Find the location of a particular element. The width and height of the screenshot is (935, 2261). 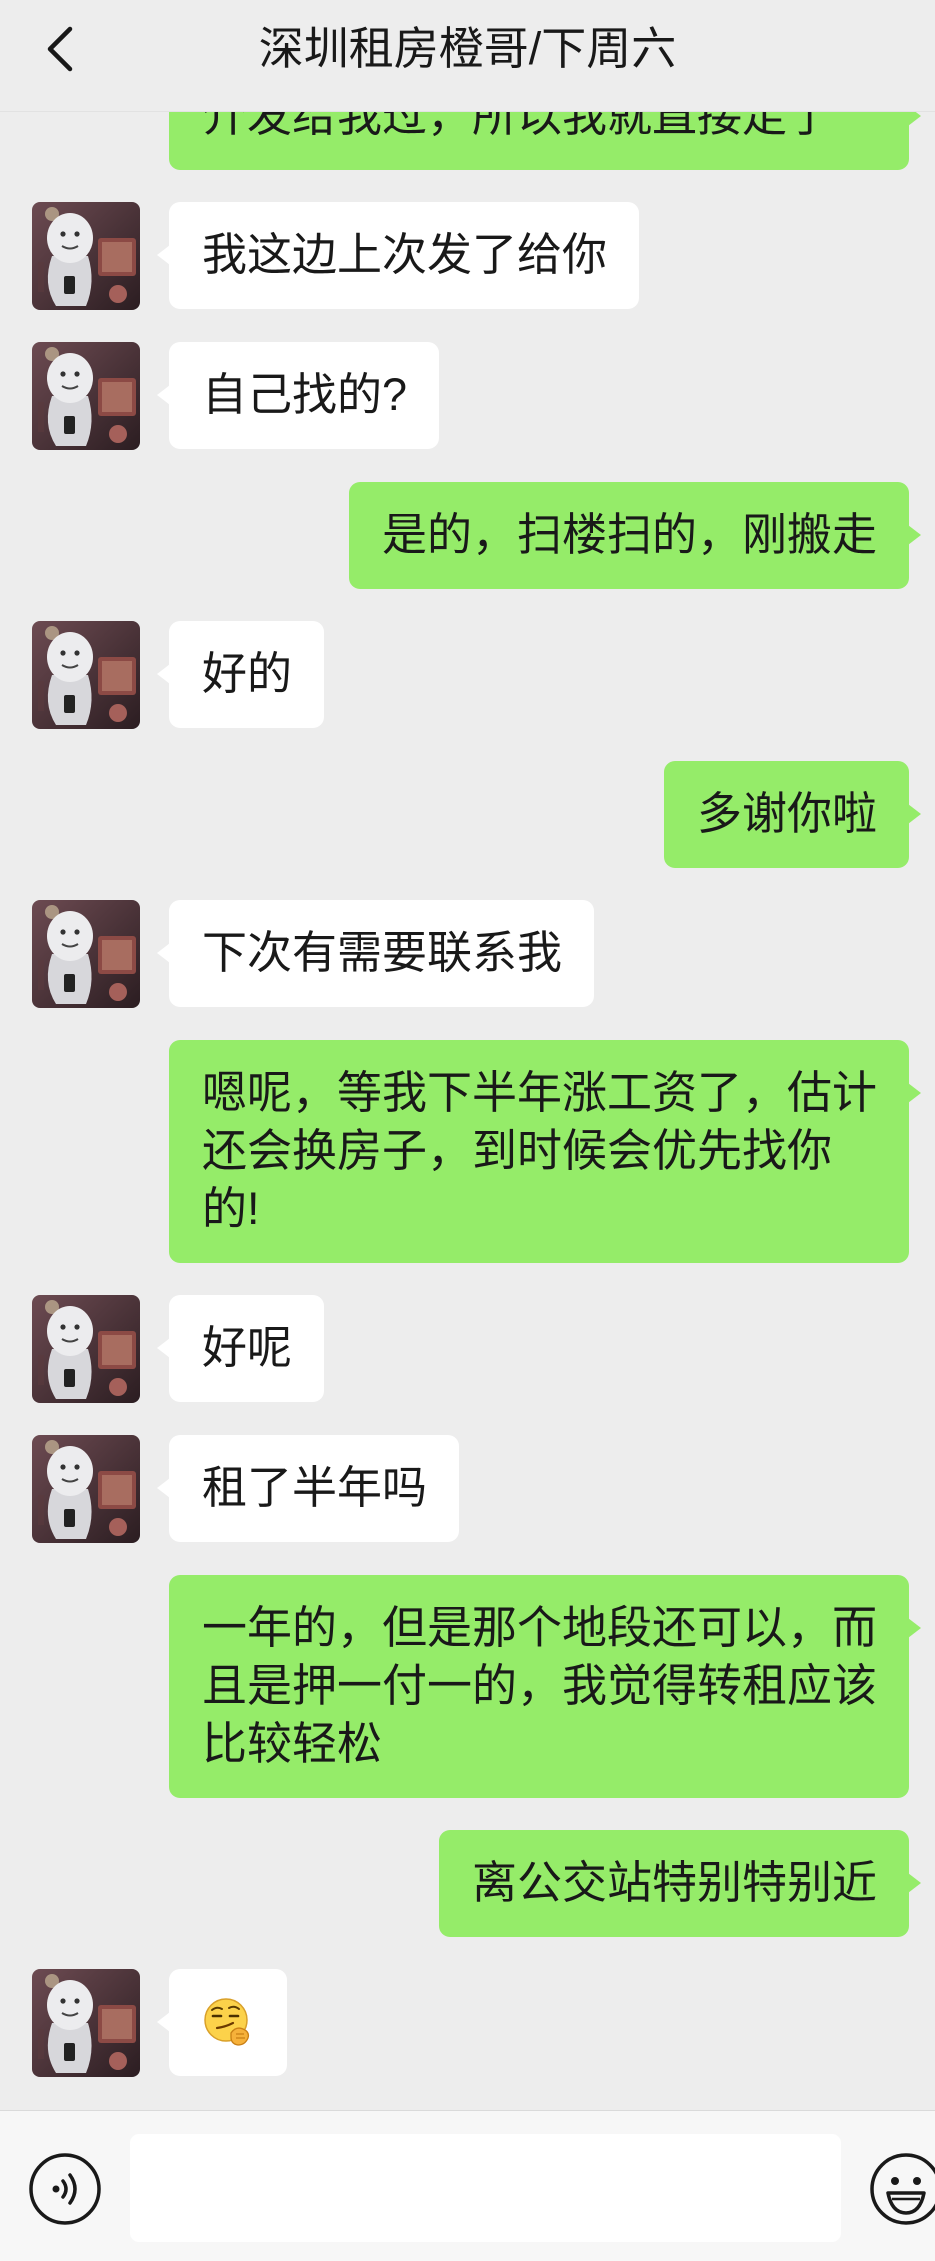

message-row: 租了半年吗 is located at coordinates (467, 1489).